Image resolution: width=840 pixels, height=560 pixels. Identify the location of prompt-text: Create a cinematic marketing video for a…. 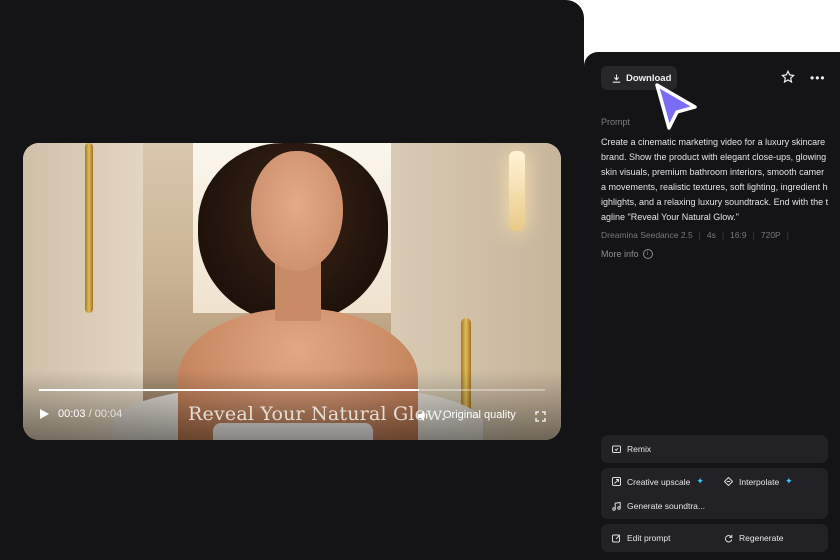
(715, 179).